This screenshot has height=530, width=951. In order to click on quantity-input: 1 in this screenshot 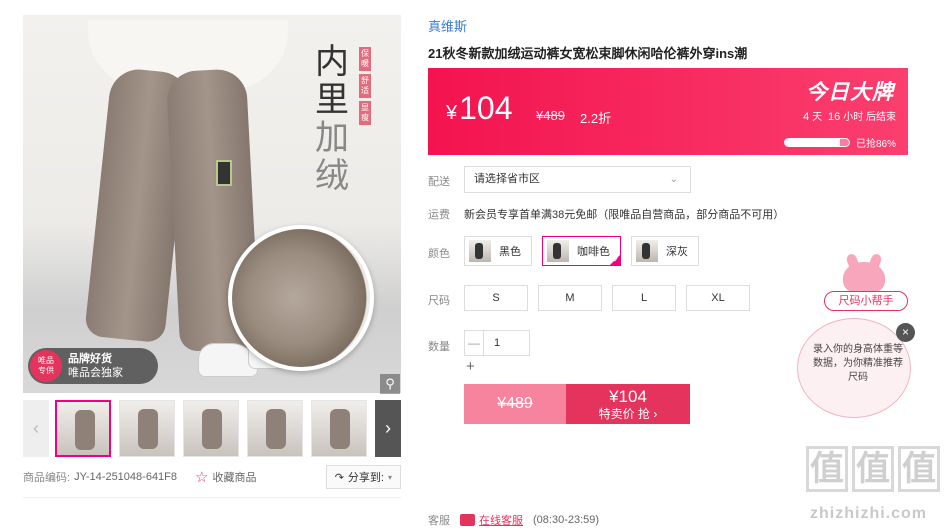, I will do `click(507, 343)`.